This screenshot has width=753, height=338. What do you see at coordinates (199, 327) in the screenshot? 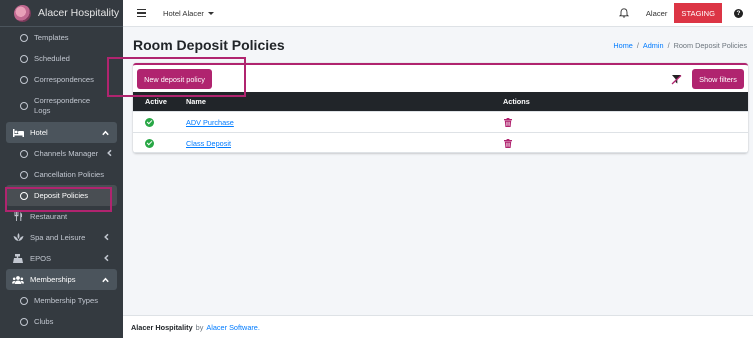
I see `footer-by: by` at bounding box center [199, 327].